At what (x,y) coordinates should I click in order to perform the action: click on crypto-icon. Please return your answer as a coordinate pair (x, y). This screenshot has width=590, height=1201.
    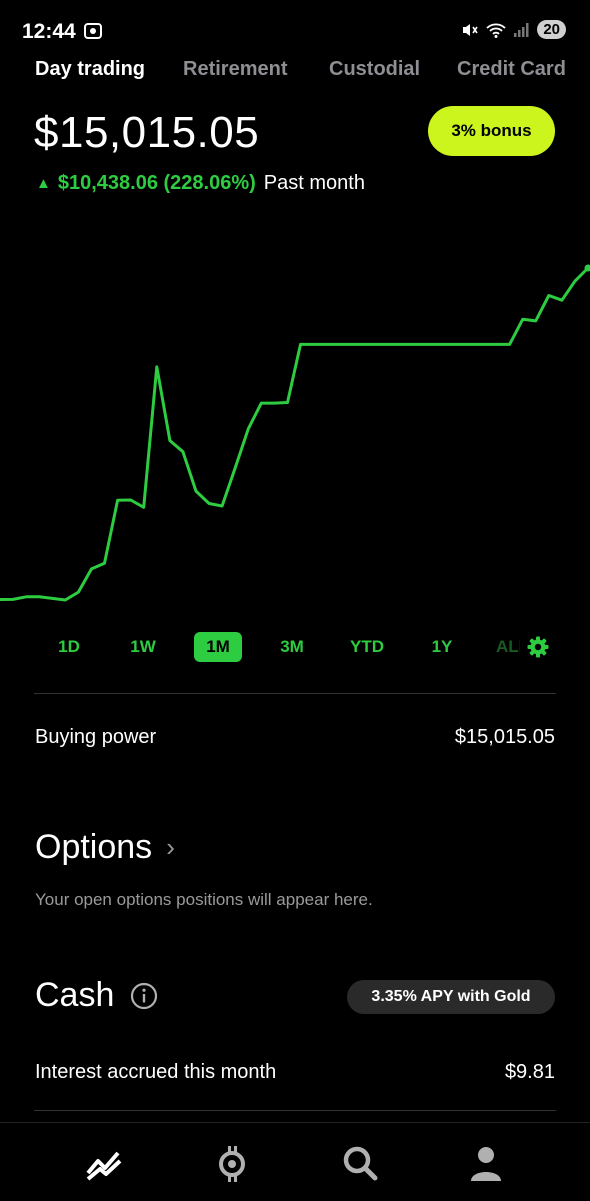
    Looking at the image, I should click on (232, 1163).